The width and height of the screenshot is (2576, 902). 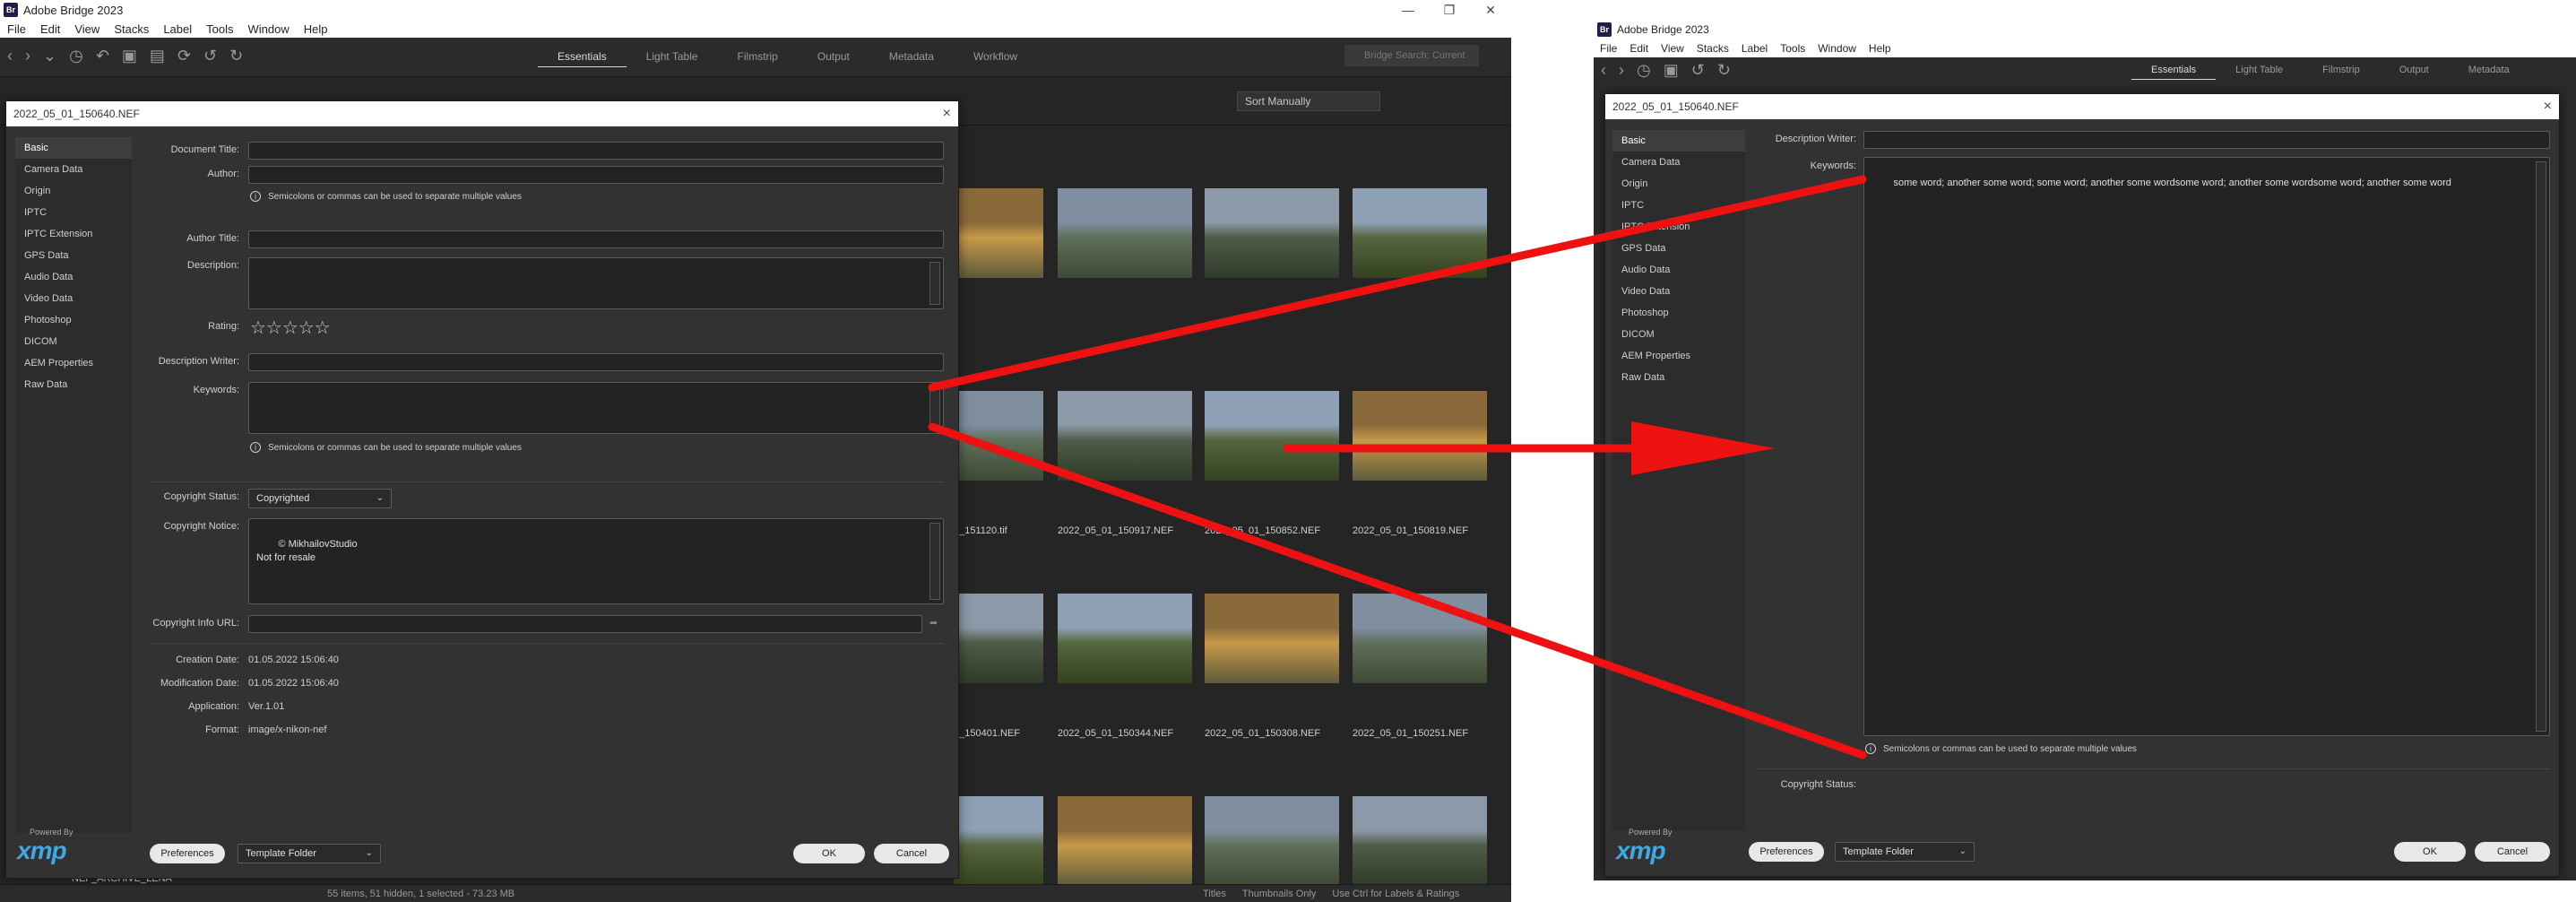 What do you see at coordinates (596, 151) in the screenshot?
I see `document-title-input` at bounding box center [596, 151].